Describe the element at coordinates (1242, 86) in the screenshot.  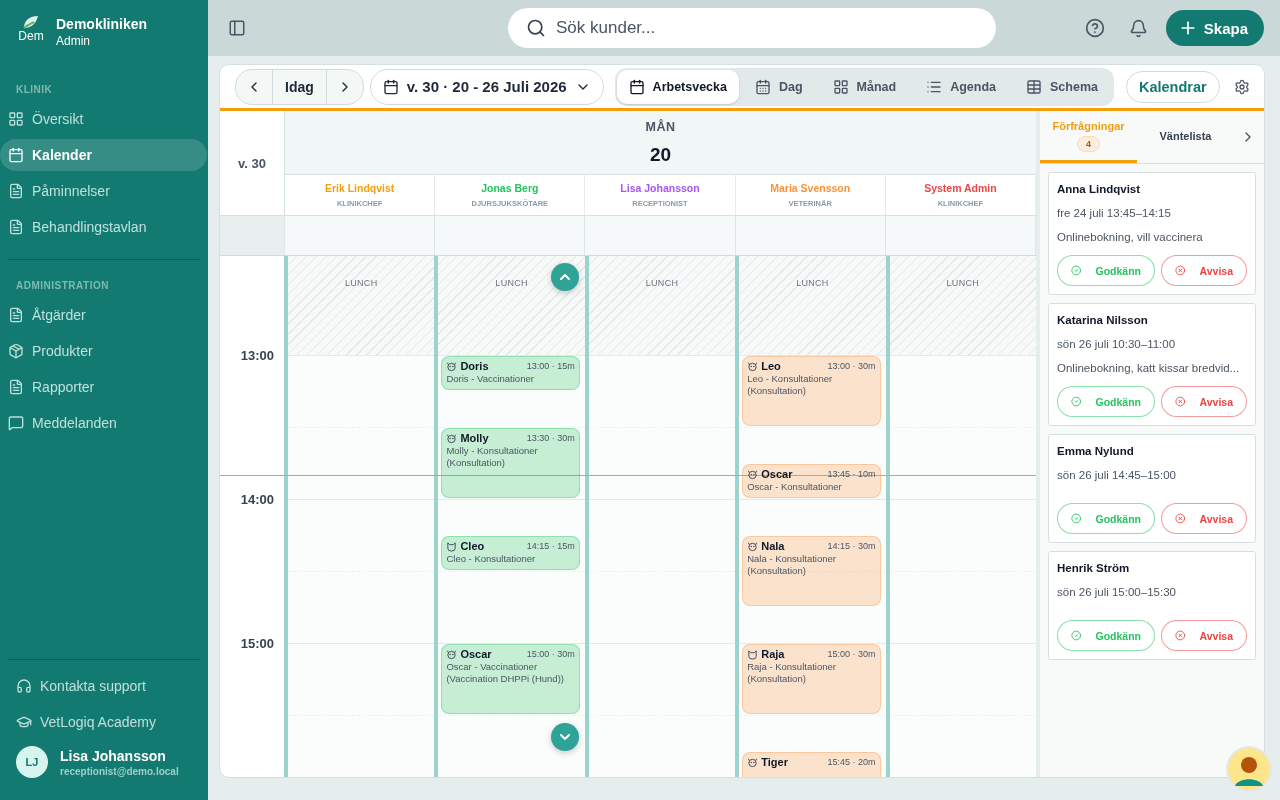
I see `settings-icon` at that location.